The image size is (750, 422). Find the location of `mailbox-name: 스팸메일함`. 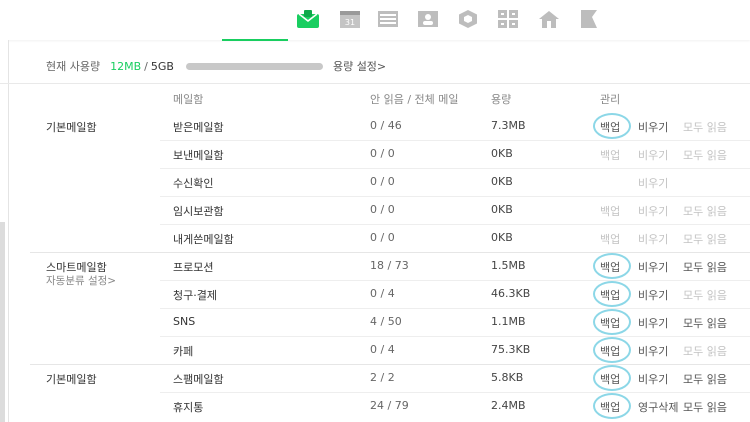

mailbox-name: 스팸메일함 is located at coordinates (198, 379).